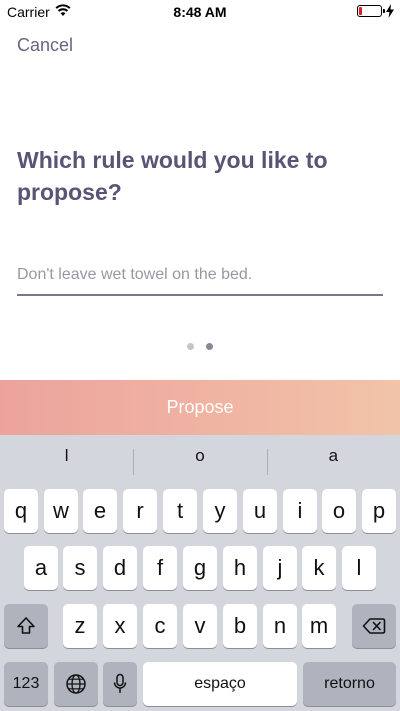 This screenshot has width=400, height=711. I want to click on key-w: w, so click(61, 511).